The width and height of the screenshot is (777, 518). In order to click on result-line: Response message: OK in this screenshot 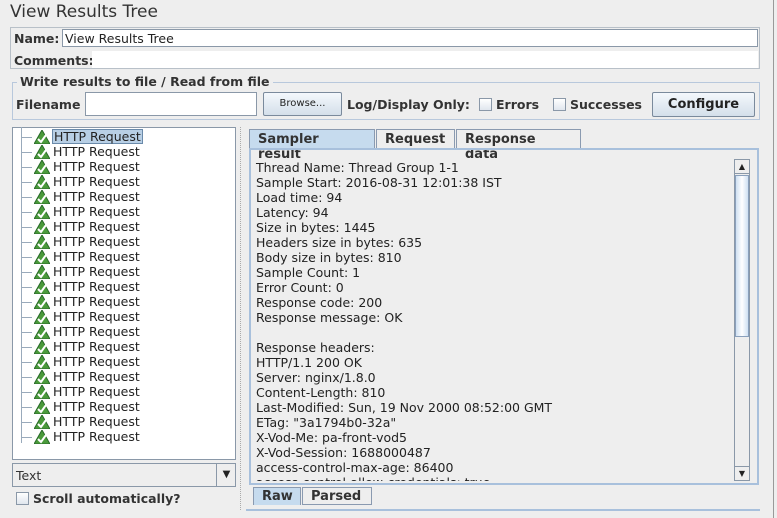, I will do `click(329, 317)`.